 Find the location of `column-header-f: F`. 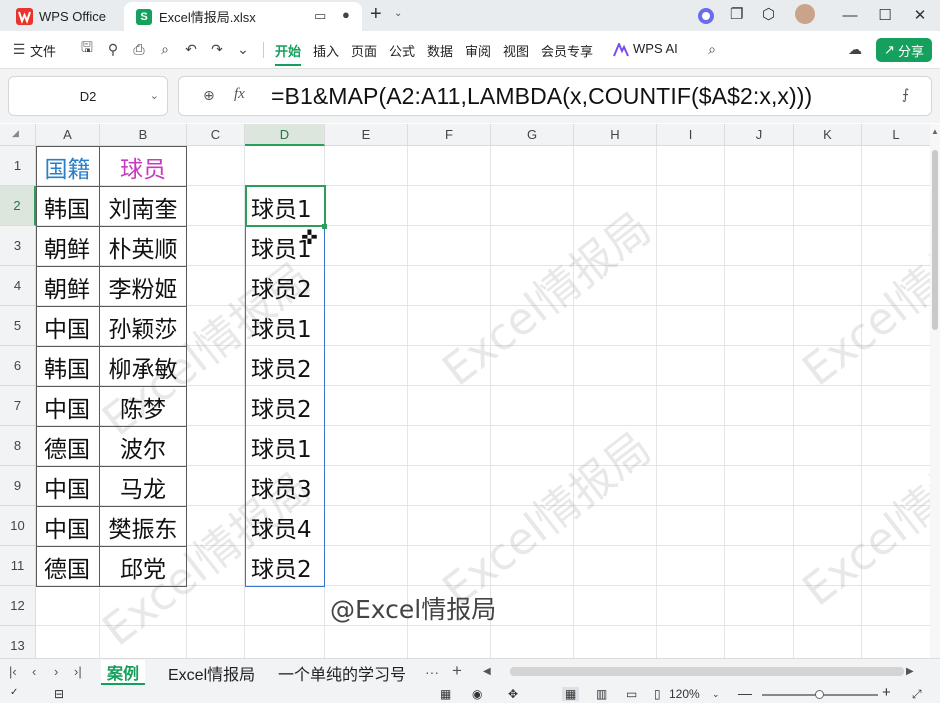

column-header-f: F is located at coordinates (449, 135).